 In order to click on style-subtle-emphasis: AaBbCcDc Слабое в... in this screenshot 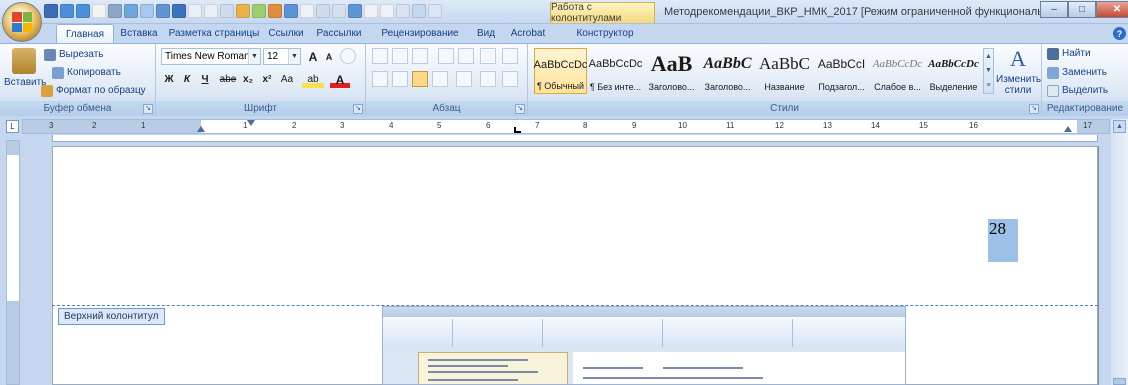, I will do `click(897, 71)`.